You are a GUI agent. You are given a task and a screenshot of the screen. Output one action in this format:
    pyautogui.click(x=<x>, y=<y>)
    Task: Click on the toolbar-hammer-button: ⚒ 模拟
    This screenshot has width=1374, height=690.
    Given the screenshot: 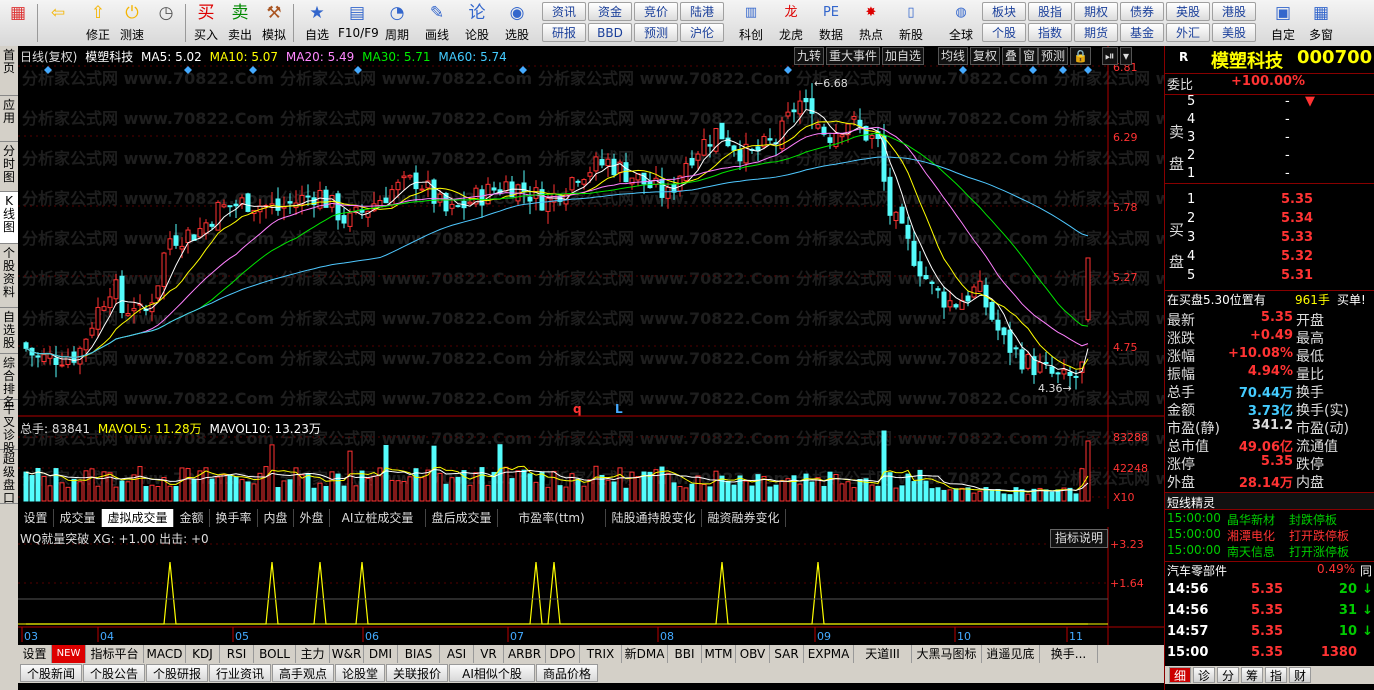 What is the action you would take?
    pyautogui.click(x=274, y=23)
    